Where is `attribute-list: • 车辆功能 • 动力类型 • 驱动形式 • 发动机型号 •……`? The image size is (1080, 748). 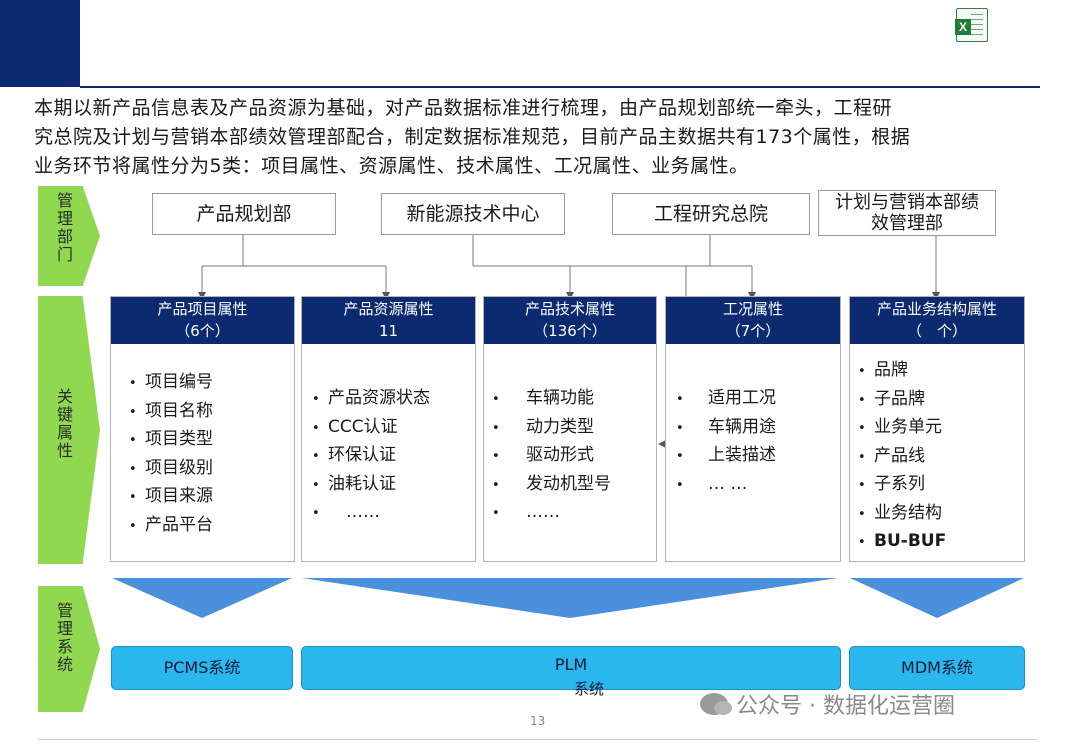 attribute-list: • 车辆功能 • 动力类型 • 驱动形式 • 发动机型号 •…… is located at coordinates (551, 456).